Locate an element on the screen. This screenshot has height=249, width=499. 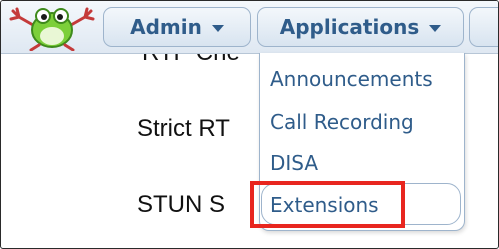
menu-item-disa: DISA is located at coordinates (294, 163).